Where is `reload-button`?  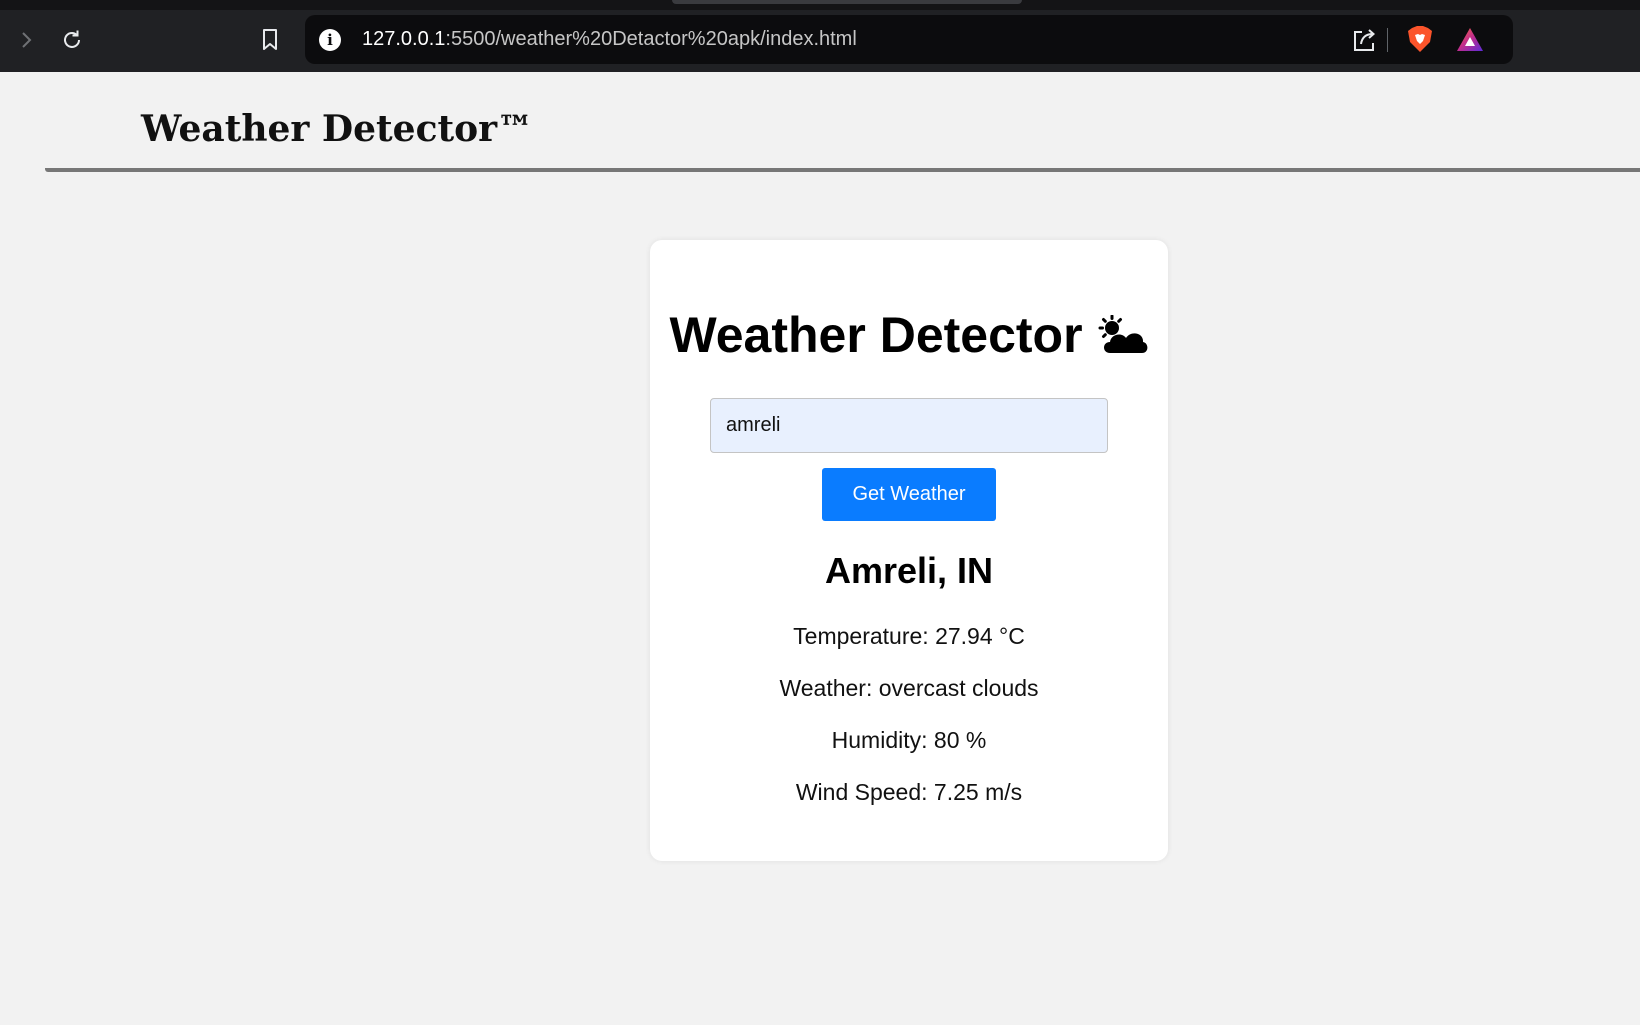 reload-button is located at coordinates (72, 40).